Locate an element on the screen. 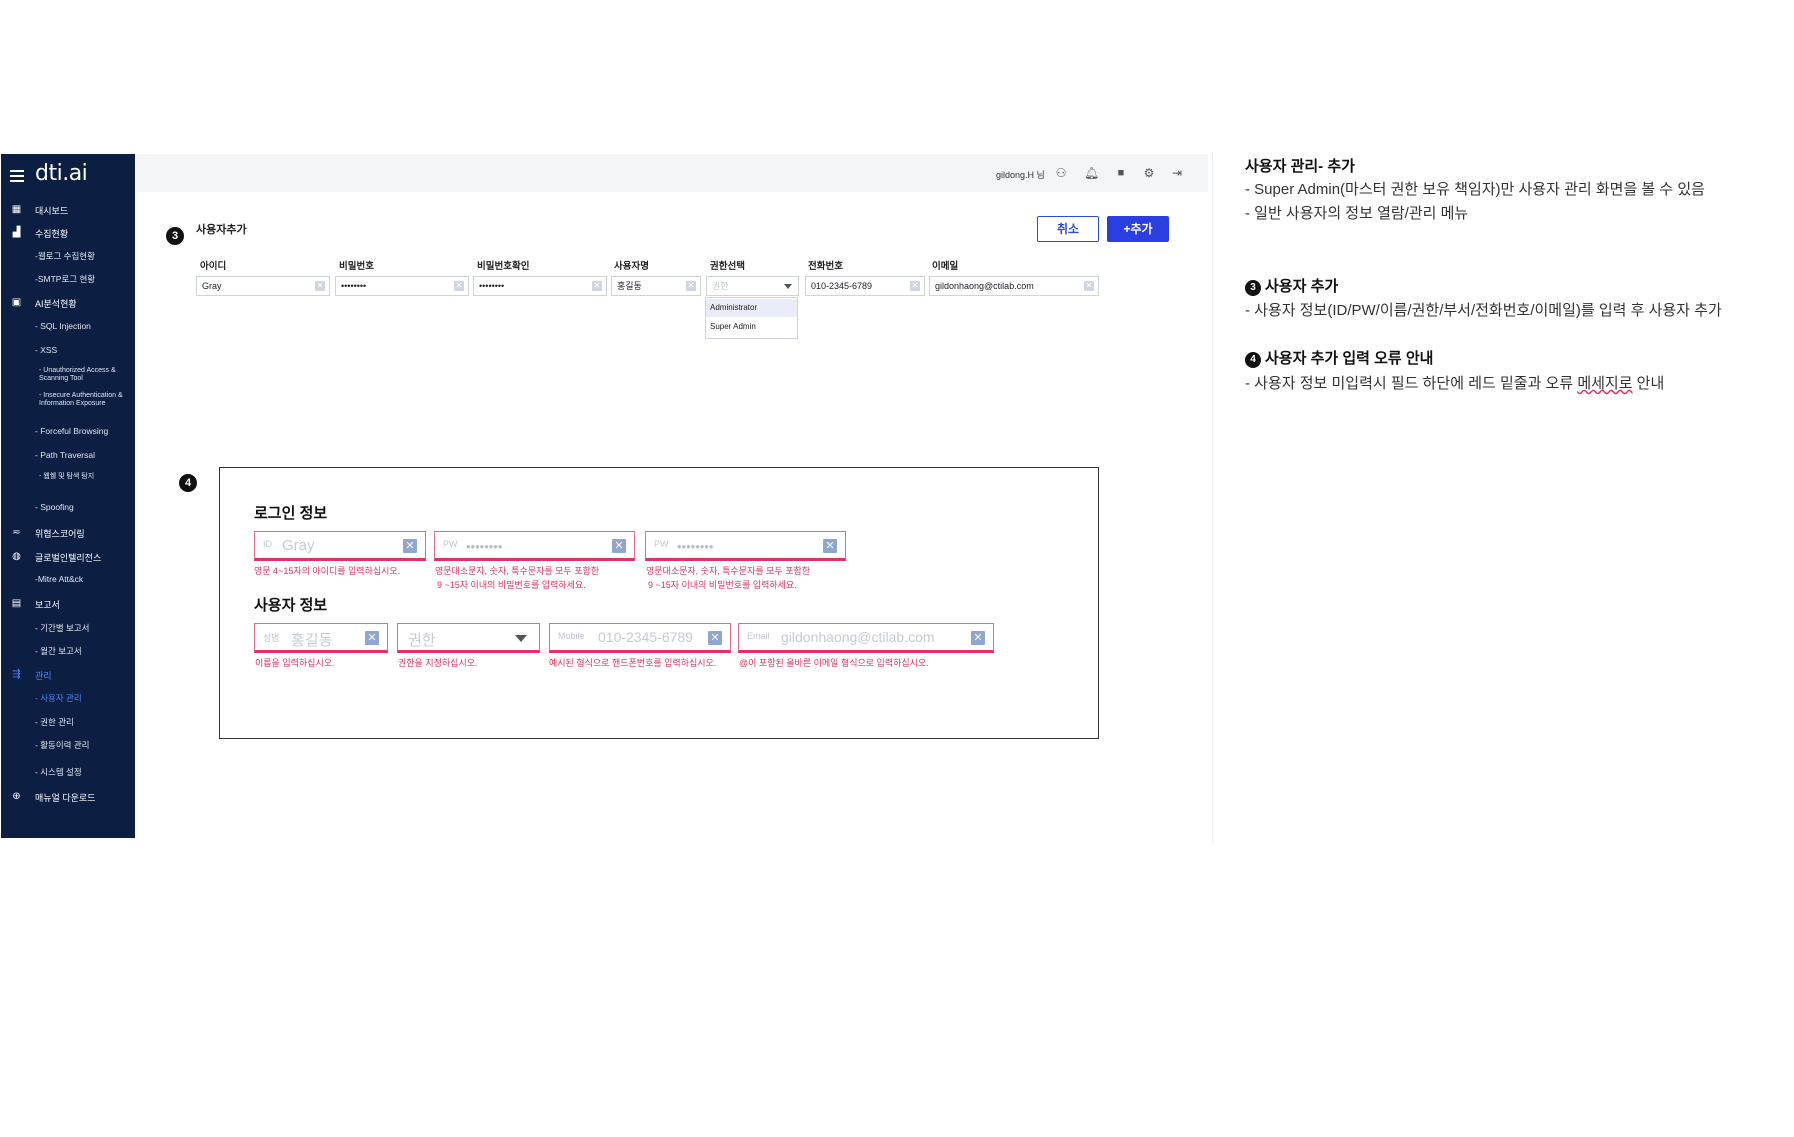 The width and height of the screenshot is (1794, 1137). notes-title: 사용자 관리- 추가 is located at coordinates (1300, 166).